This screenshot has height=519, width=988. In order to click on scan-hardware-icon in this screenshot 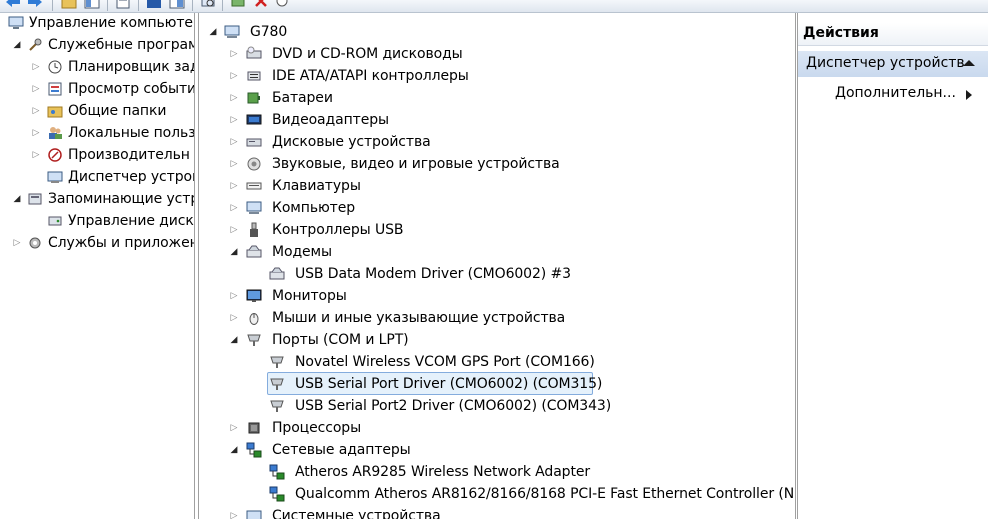, I will do `click(208, 5)`.